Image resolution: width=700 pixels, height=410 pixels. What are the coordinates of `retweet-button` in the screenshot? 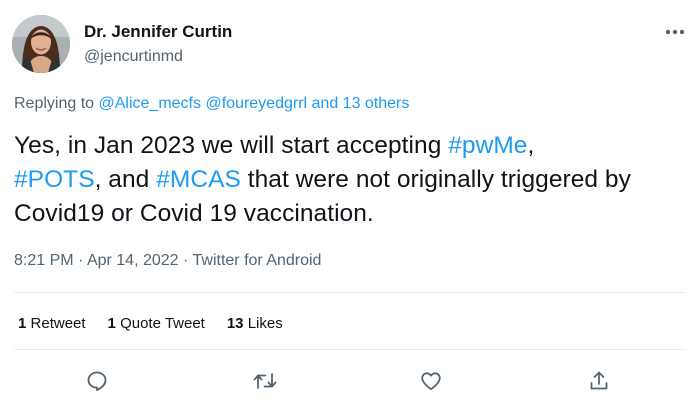 It's located at (265, 381).